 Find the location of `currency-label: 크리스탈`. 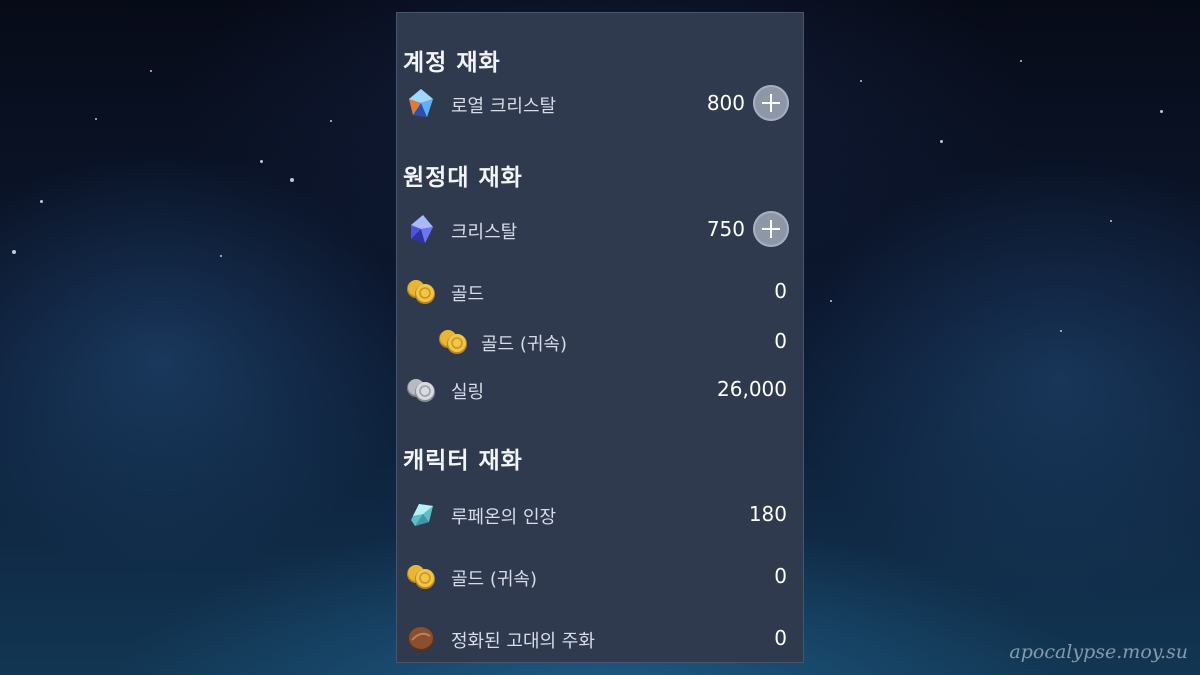

currency-label: 크리스탈 is located at coordinates (484, 232).